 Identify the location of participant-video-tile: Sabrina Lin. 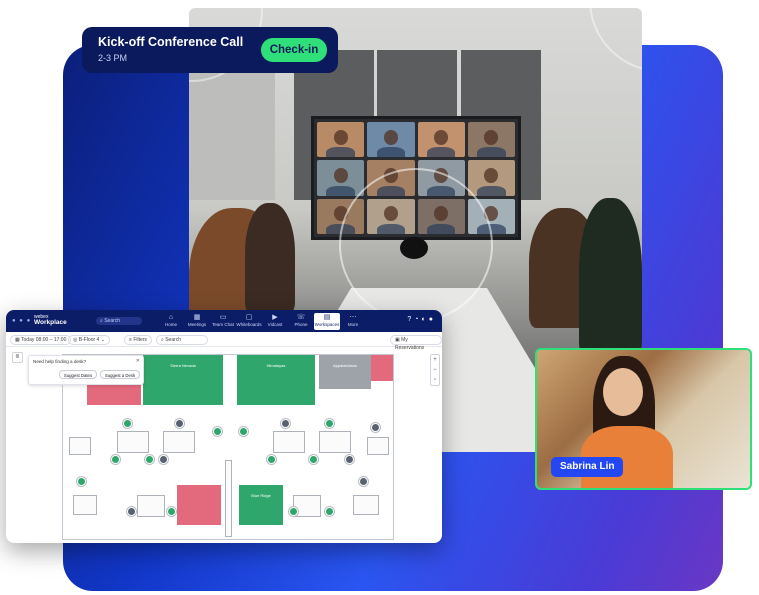
(643, 419).